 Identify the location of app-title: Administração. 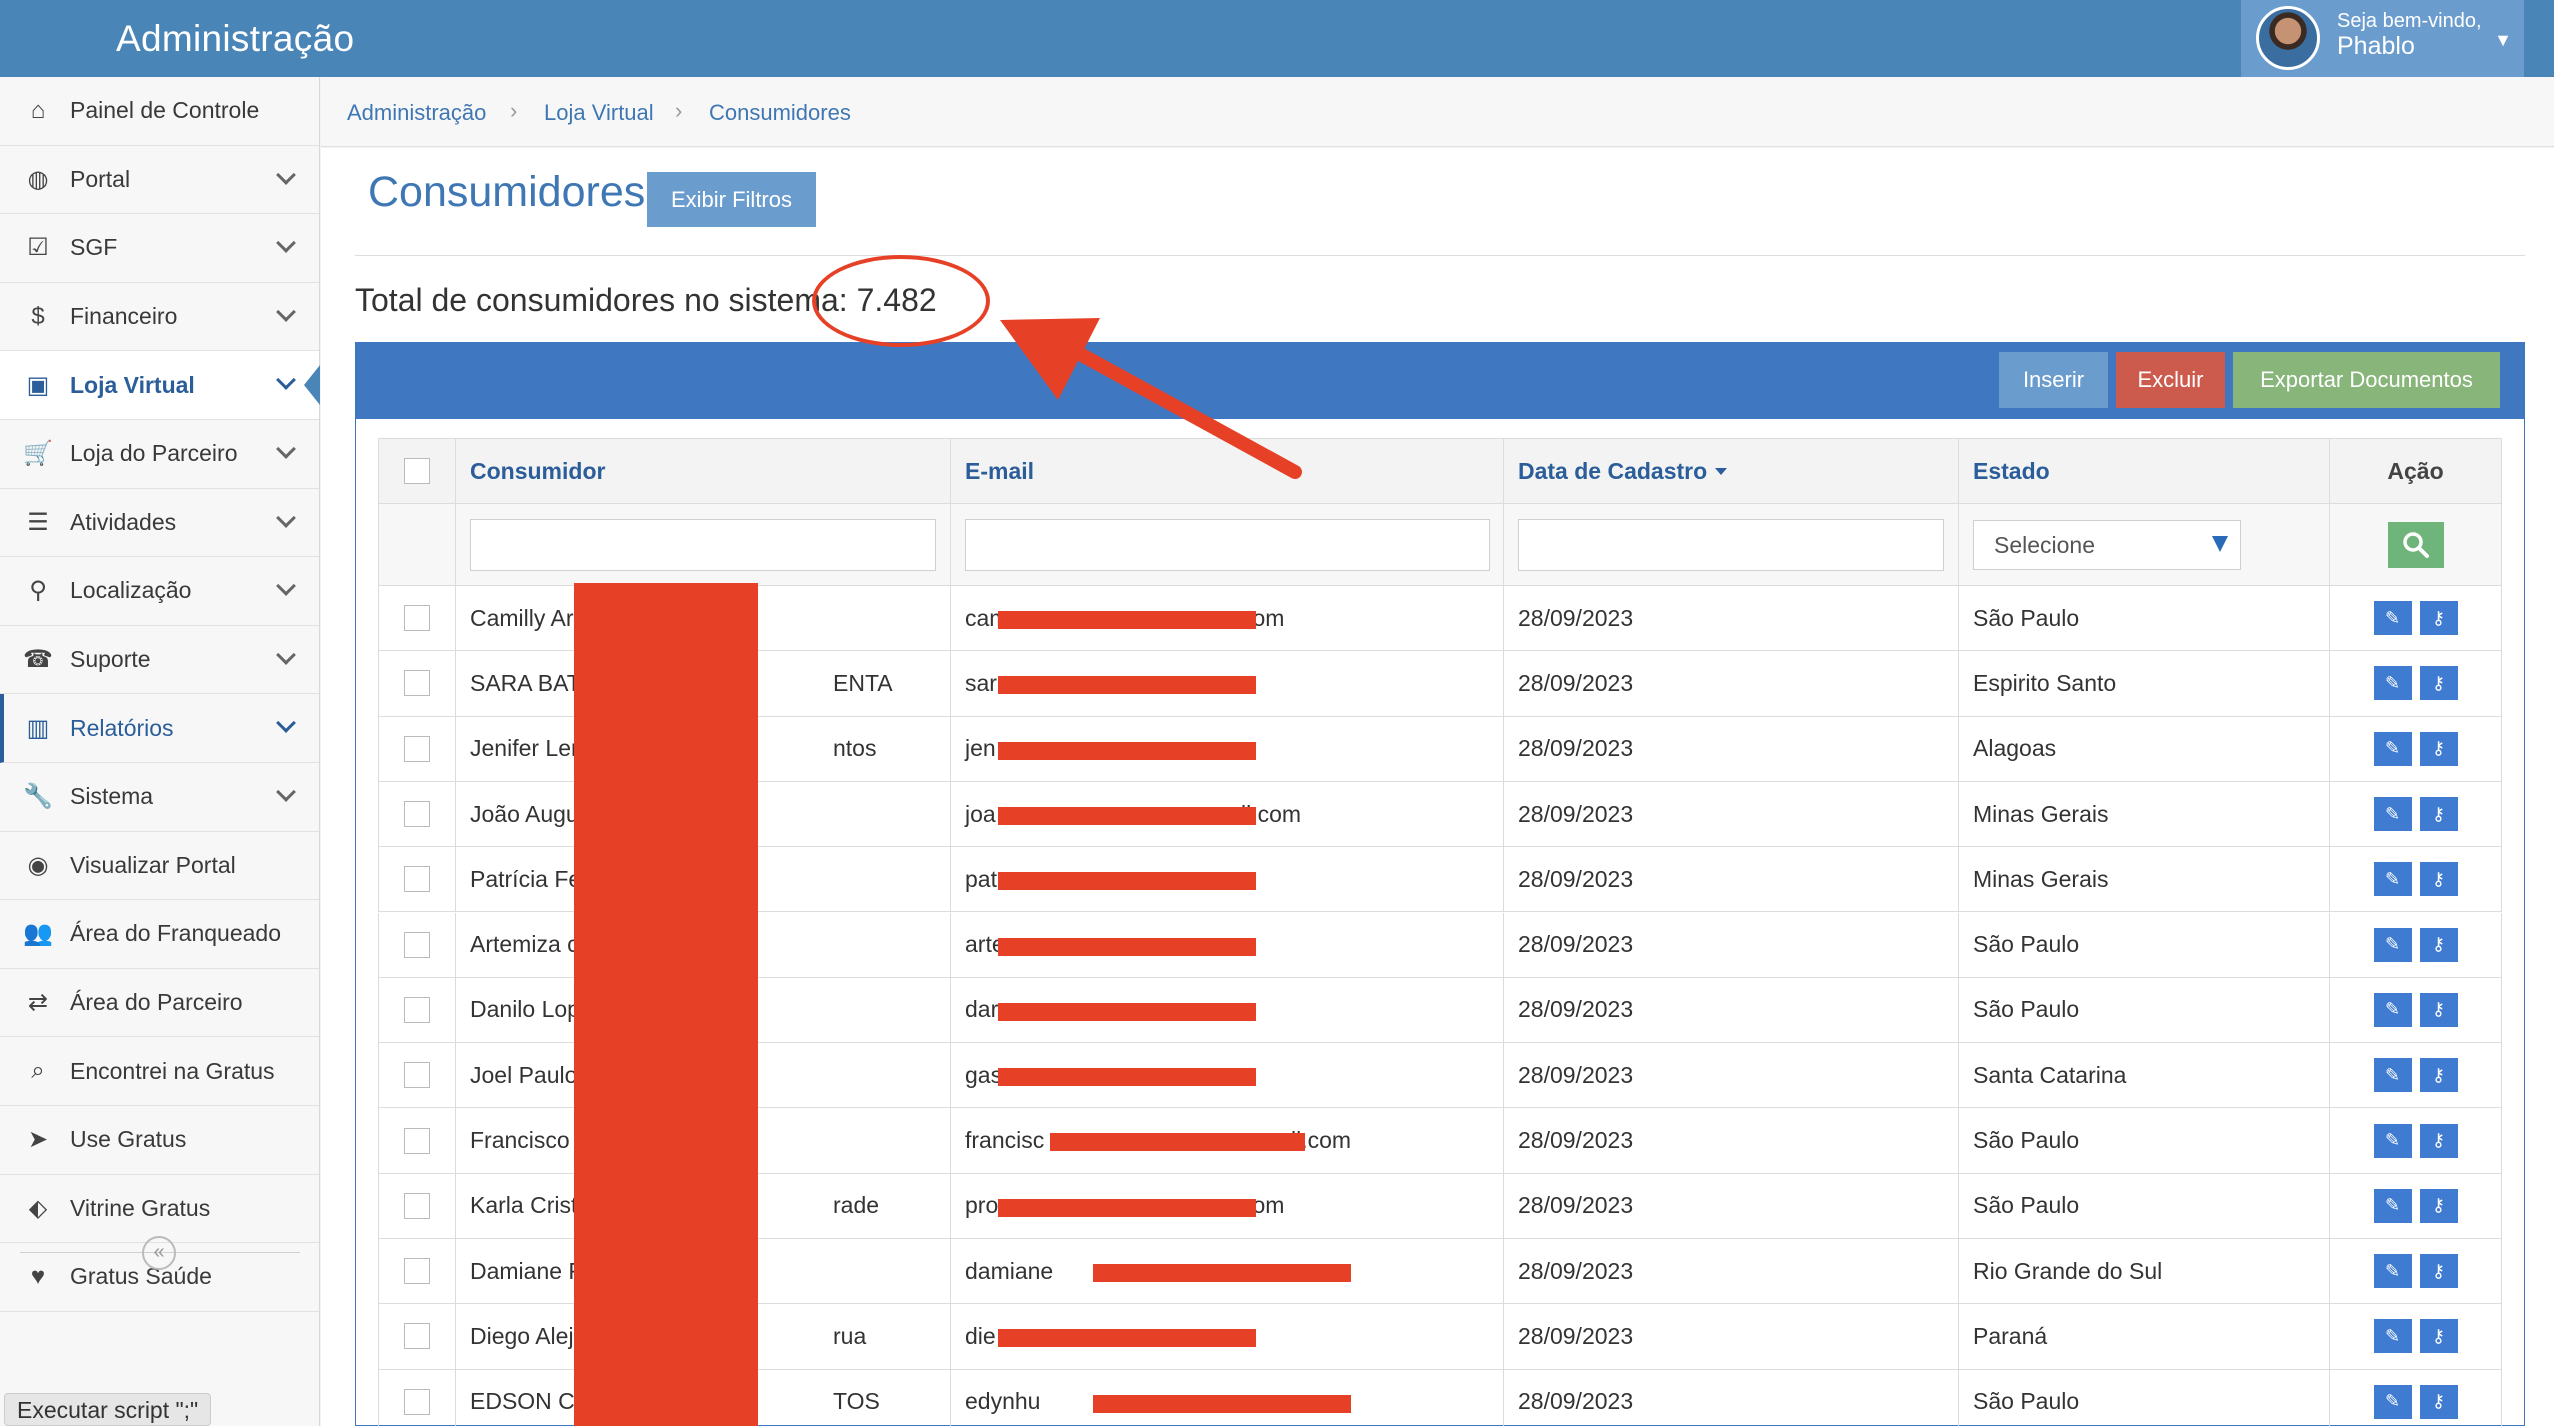
(177, 38).